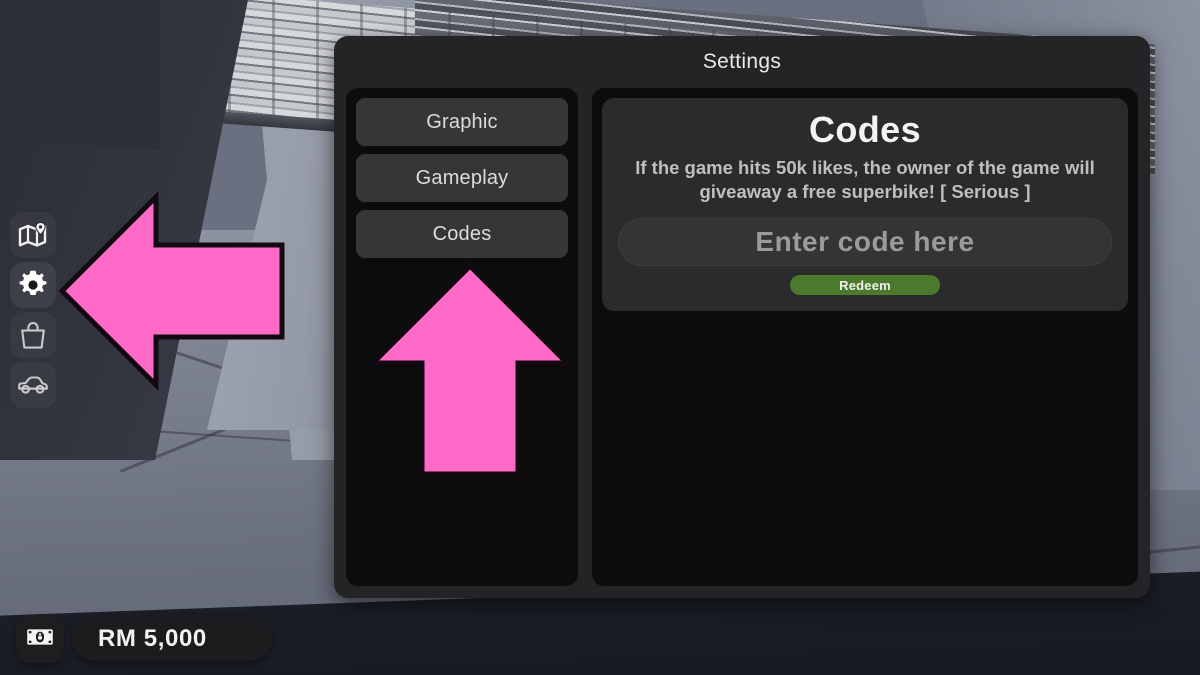 The height and width of the screenshot is (675, 1200). I want to click on pink-arrow-pointing-to-settings-icon, so click(172, 291).